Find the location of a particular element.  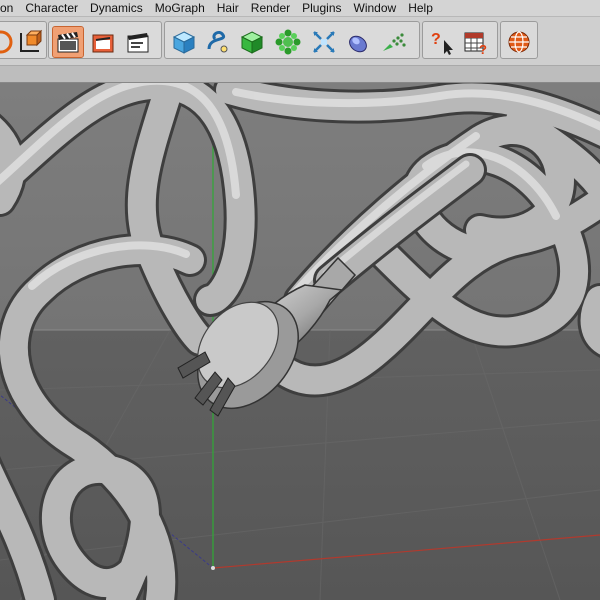

cube-primitive-icon is located at coordinates (184, 42).